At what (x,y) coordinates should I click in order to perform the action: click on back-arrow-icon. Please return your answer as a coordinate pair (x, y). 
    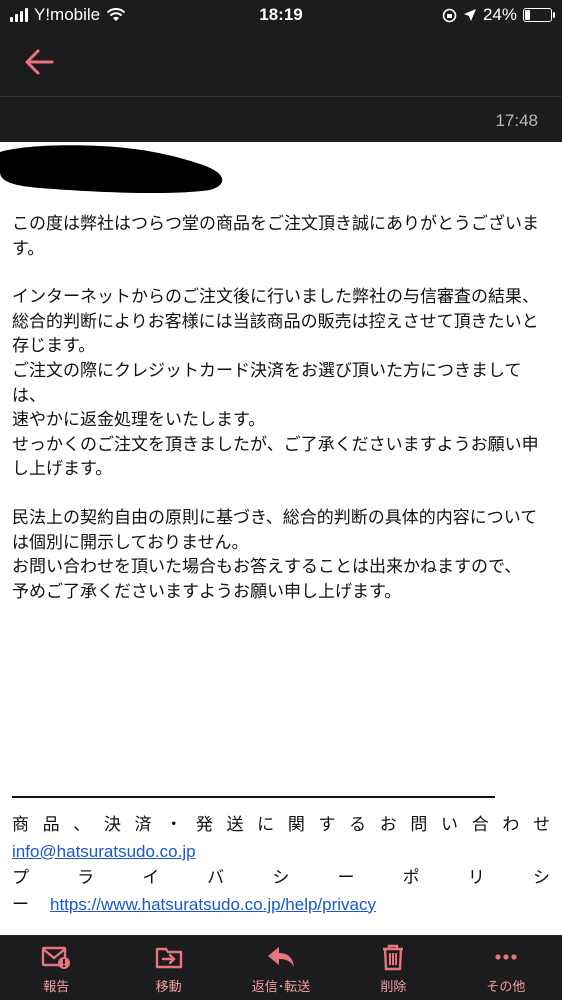
    Looking at the image, I should click on (40, 62).